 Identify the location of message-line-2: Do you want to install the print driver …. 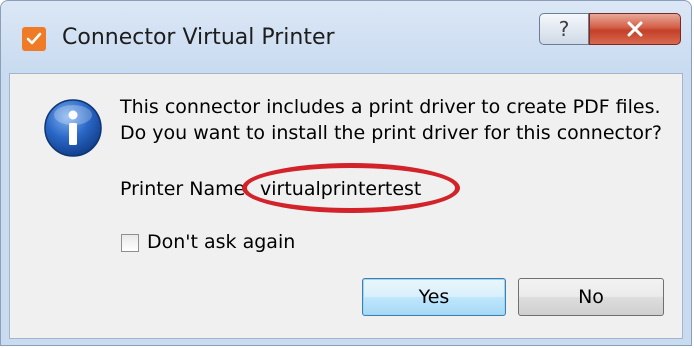
(391, 133).